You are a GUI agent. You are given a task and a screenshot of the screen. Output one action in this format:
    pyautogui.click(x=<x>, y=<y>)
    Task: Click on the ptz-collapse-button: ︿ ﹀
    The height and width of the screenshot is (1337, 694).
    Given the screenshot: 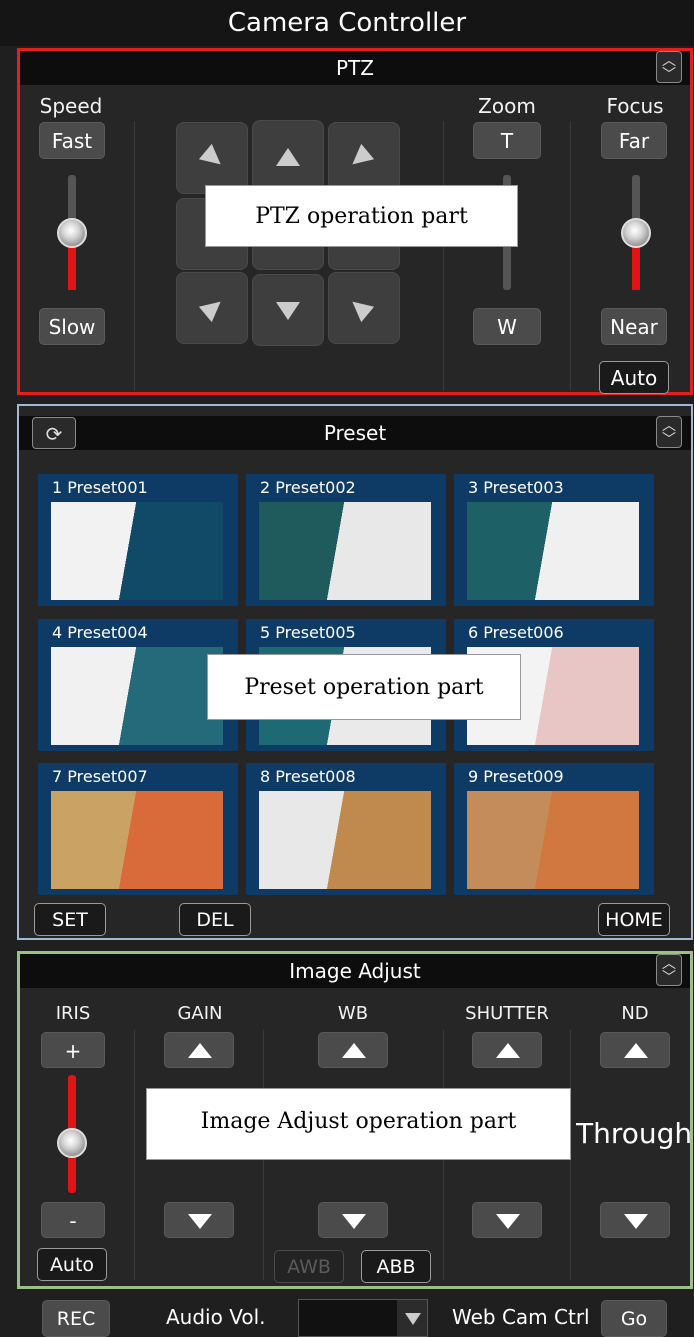 What is the action you would take?
    pyautogui.click(x=669, y=67)
    